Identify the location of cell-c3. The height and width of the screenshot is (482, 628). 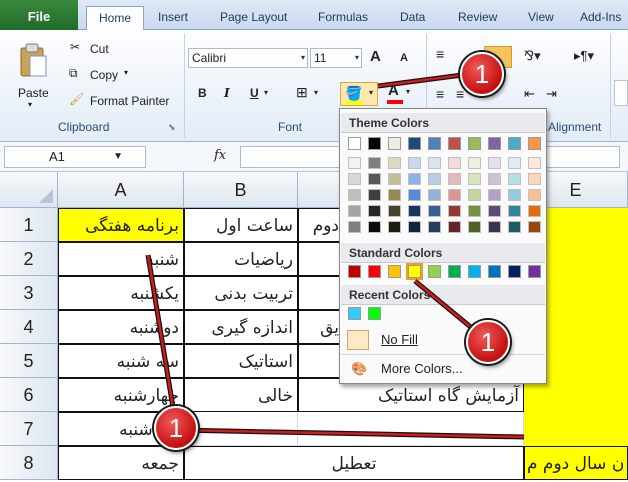
(321, 293).